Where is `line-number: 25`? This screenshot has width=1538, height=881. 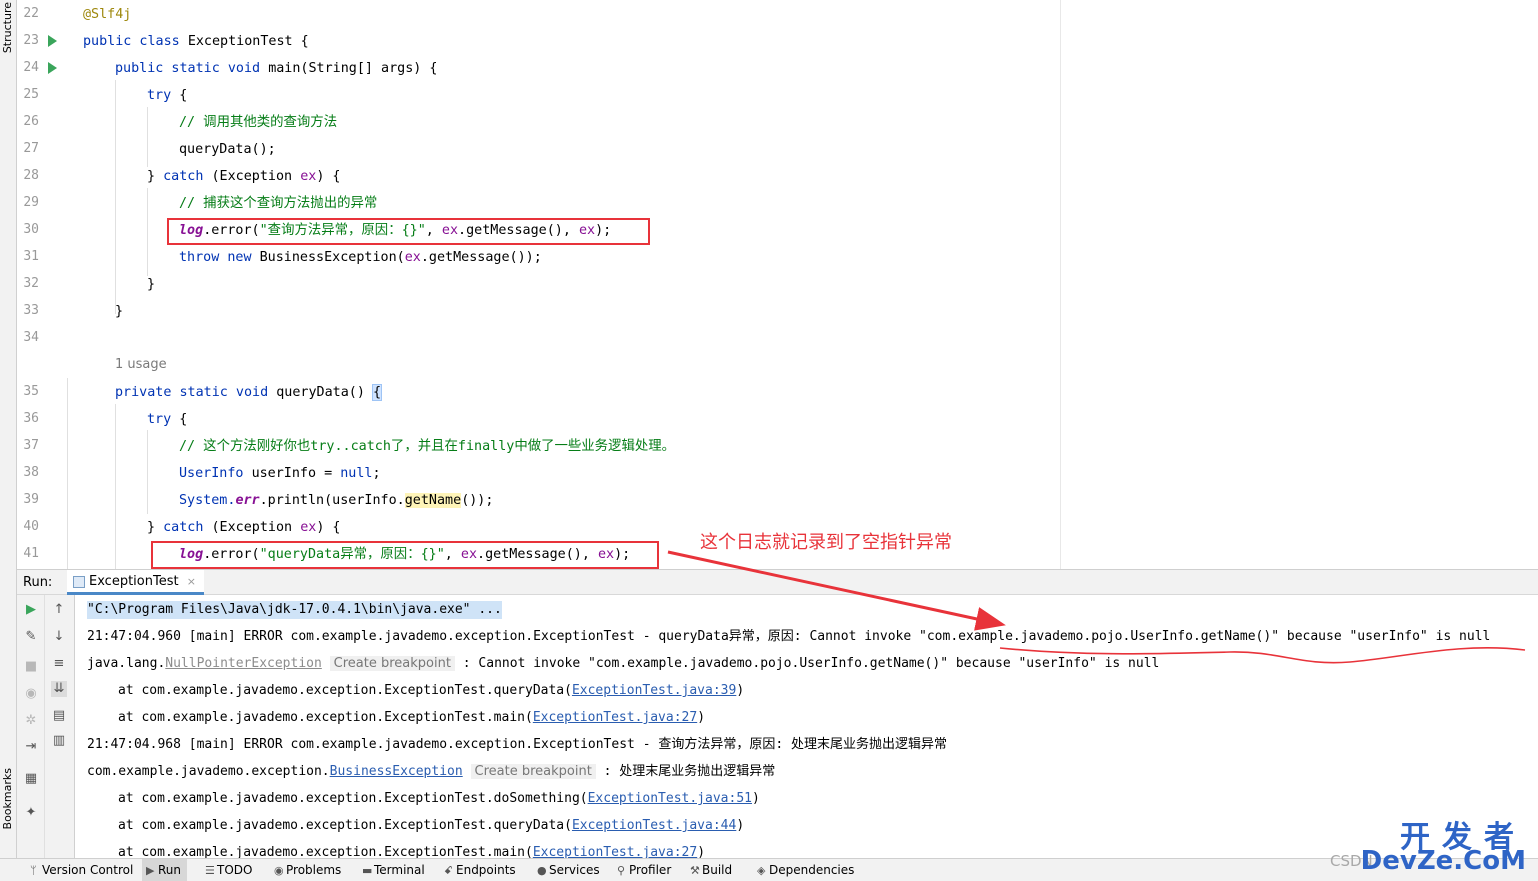
line-number: 25 is located at coordinates (31, 94).